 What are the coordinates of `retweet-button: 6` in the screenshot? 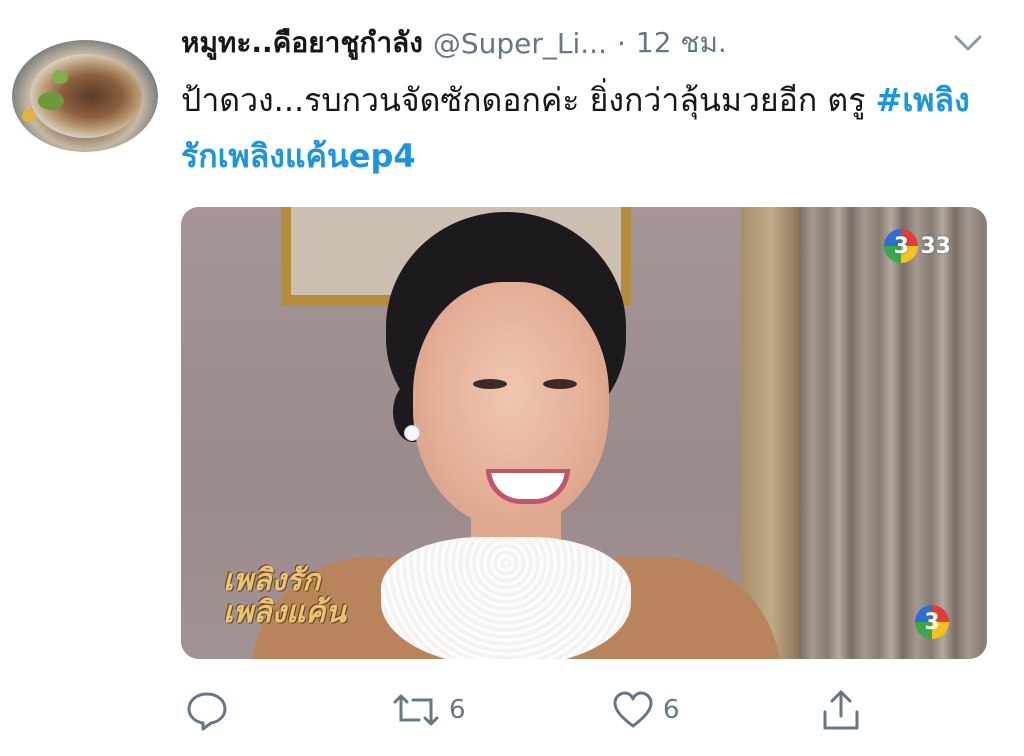 It's located at (428, 710).